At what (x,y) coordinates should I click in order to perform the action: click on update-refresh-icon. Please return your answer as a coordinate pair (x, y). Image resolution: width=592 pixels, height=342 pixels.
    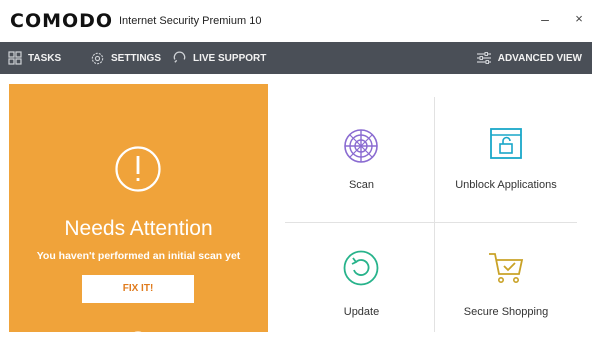
    Looking at the image, I should click on (361, 268).